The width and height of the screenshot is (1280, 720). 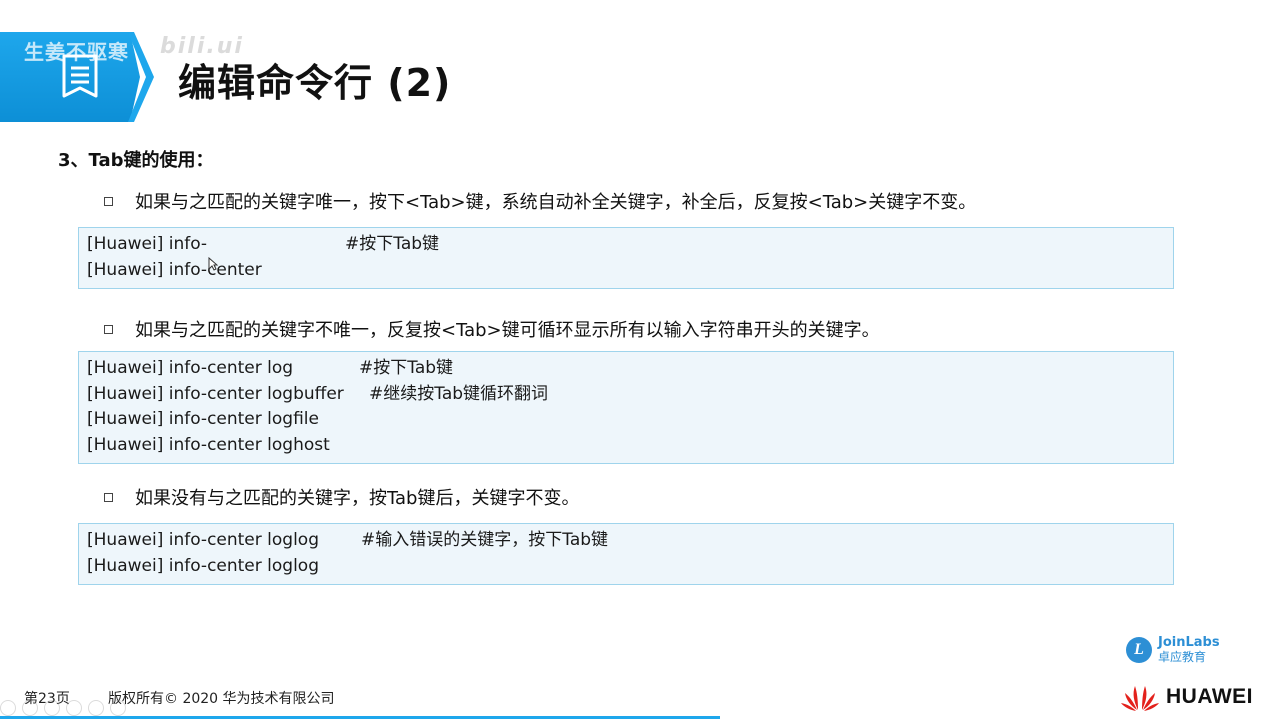 I want to click on pen-icon, so click(x=52, y=708).